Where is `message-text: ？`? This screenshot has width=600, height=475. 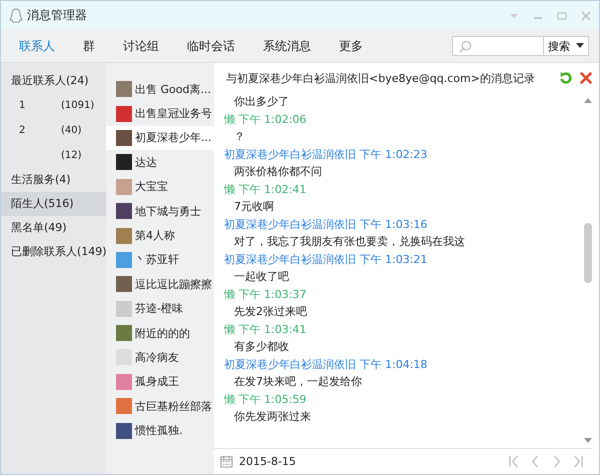 message-text: ？ is located at coordinates (239, 137).